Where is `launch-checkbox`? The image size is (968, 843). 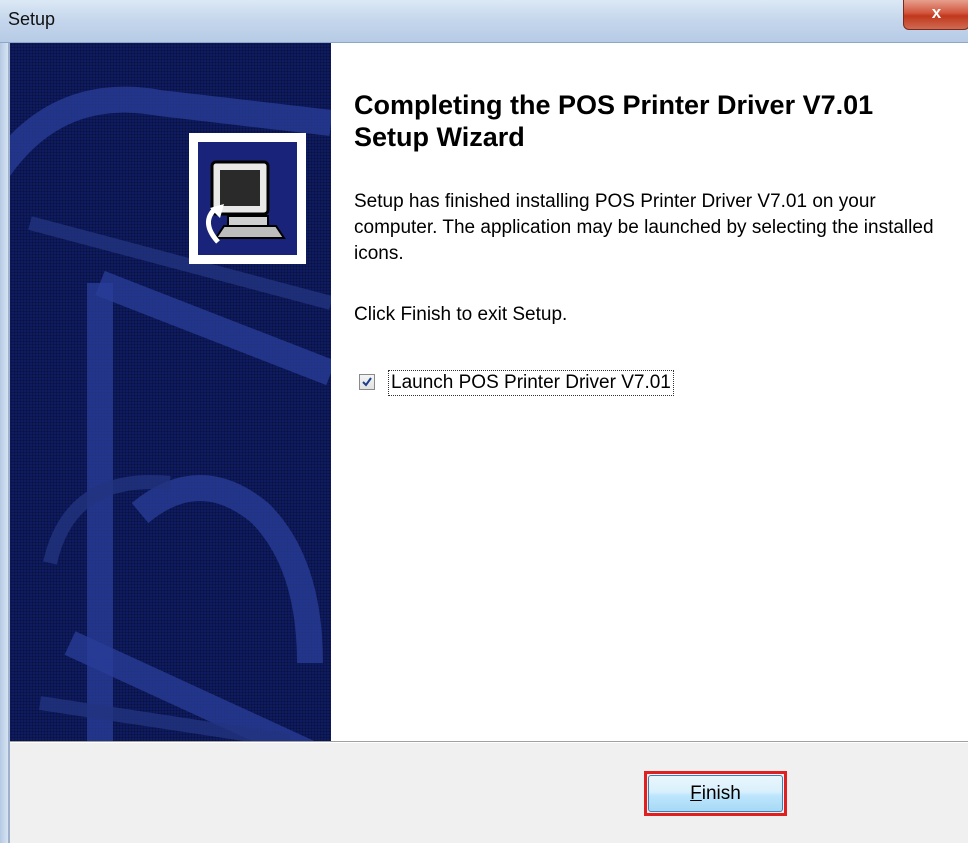
launch-checkbox is located at coordinates (367, 382).